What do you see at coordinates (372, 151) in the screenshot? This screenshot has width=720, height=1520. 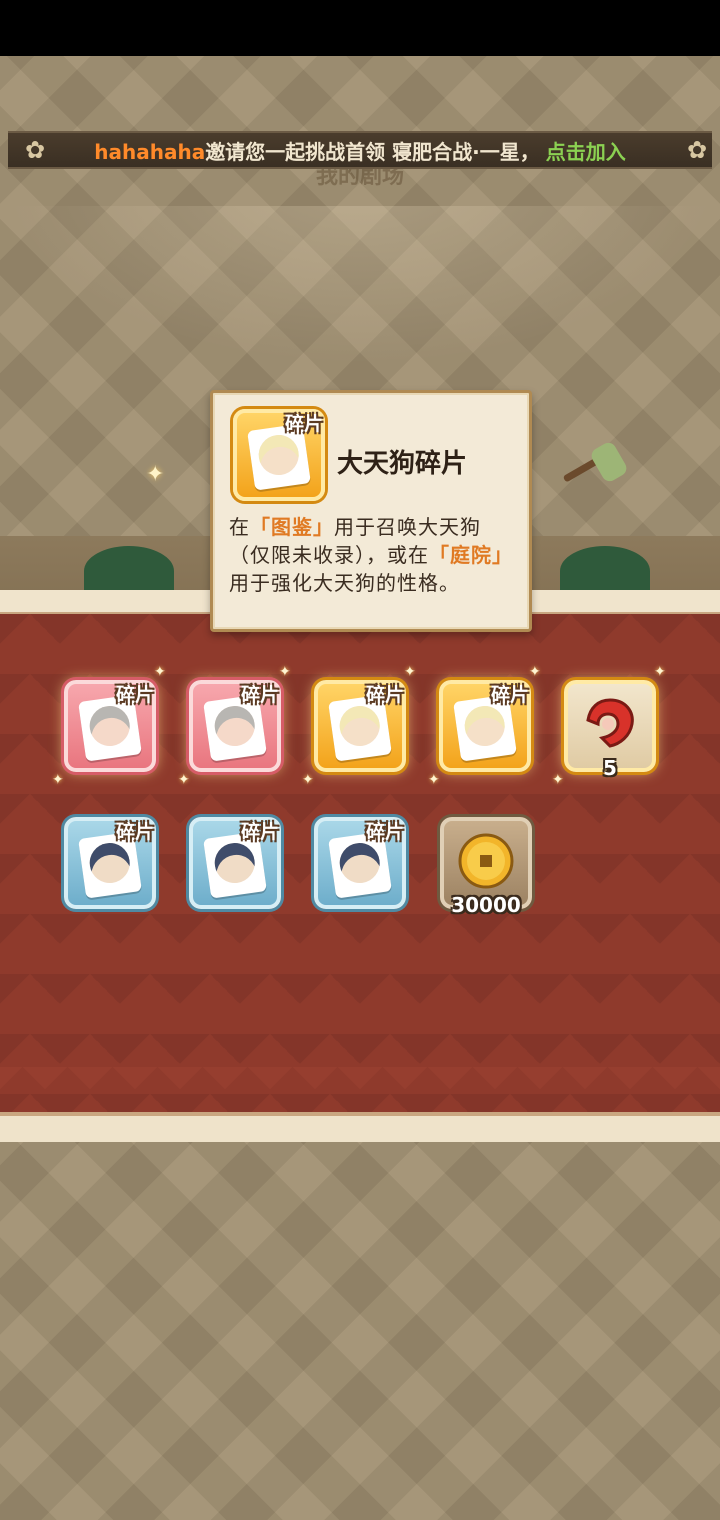 I see `invite-text: 邀请您一起挑战首领 寝肥合战·一星，` at bounding box center [372, 151].